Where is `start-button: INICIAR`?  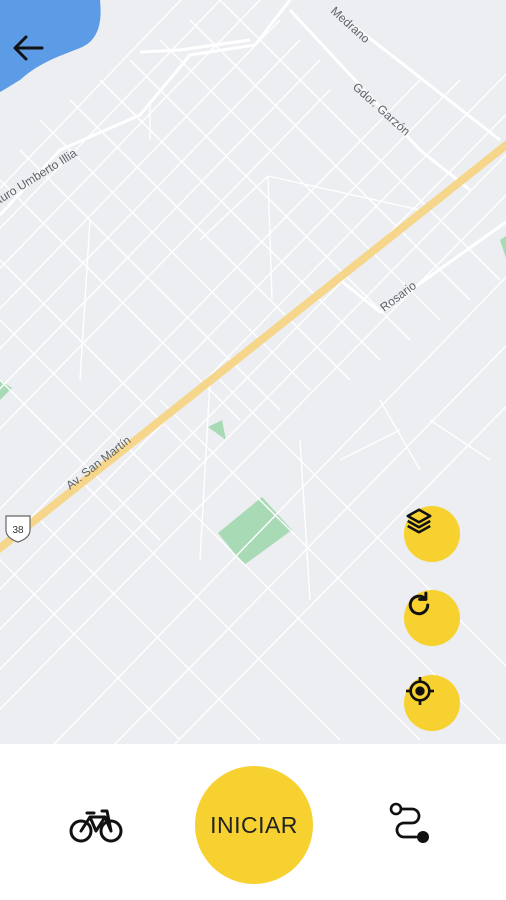
start-button: INICIAR is located at coordinates (254, 825).